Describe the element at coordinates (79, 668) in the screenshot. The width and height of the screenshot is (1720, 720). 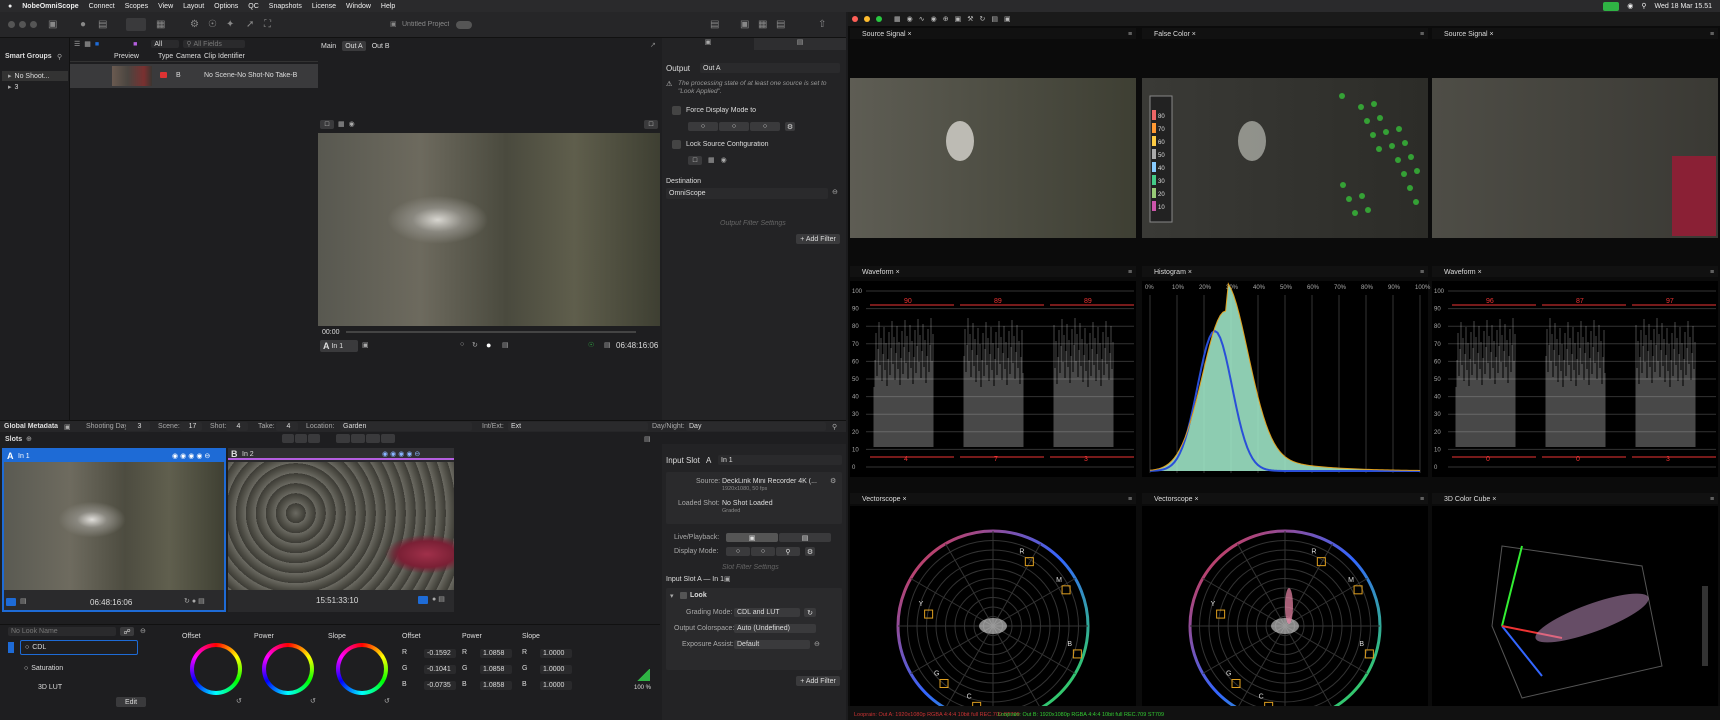
I see `look-item-saturation: ○ Saturation` at that location.